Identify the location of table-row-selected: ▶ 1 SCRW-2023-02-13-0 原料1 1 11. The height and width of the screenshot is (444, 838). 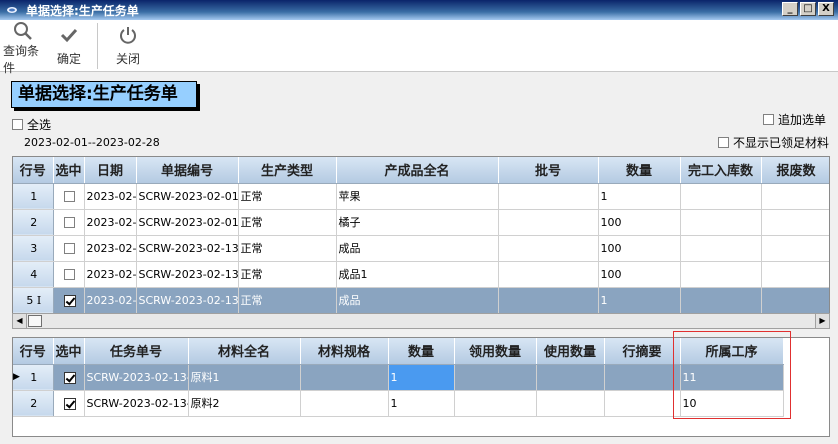
(398, 377).